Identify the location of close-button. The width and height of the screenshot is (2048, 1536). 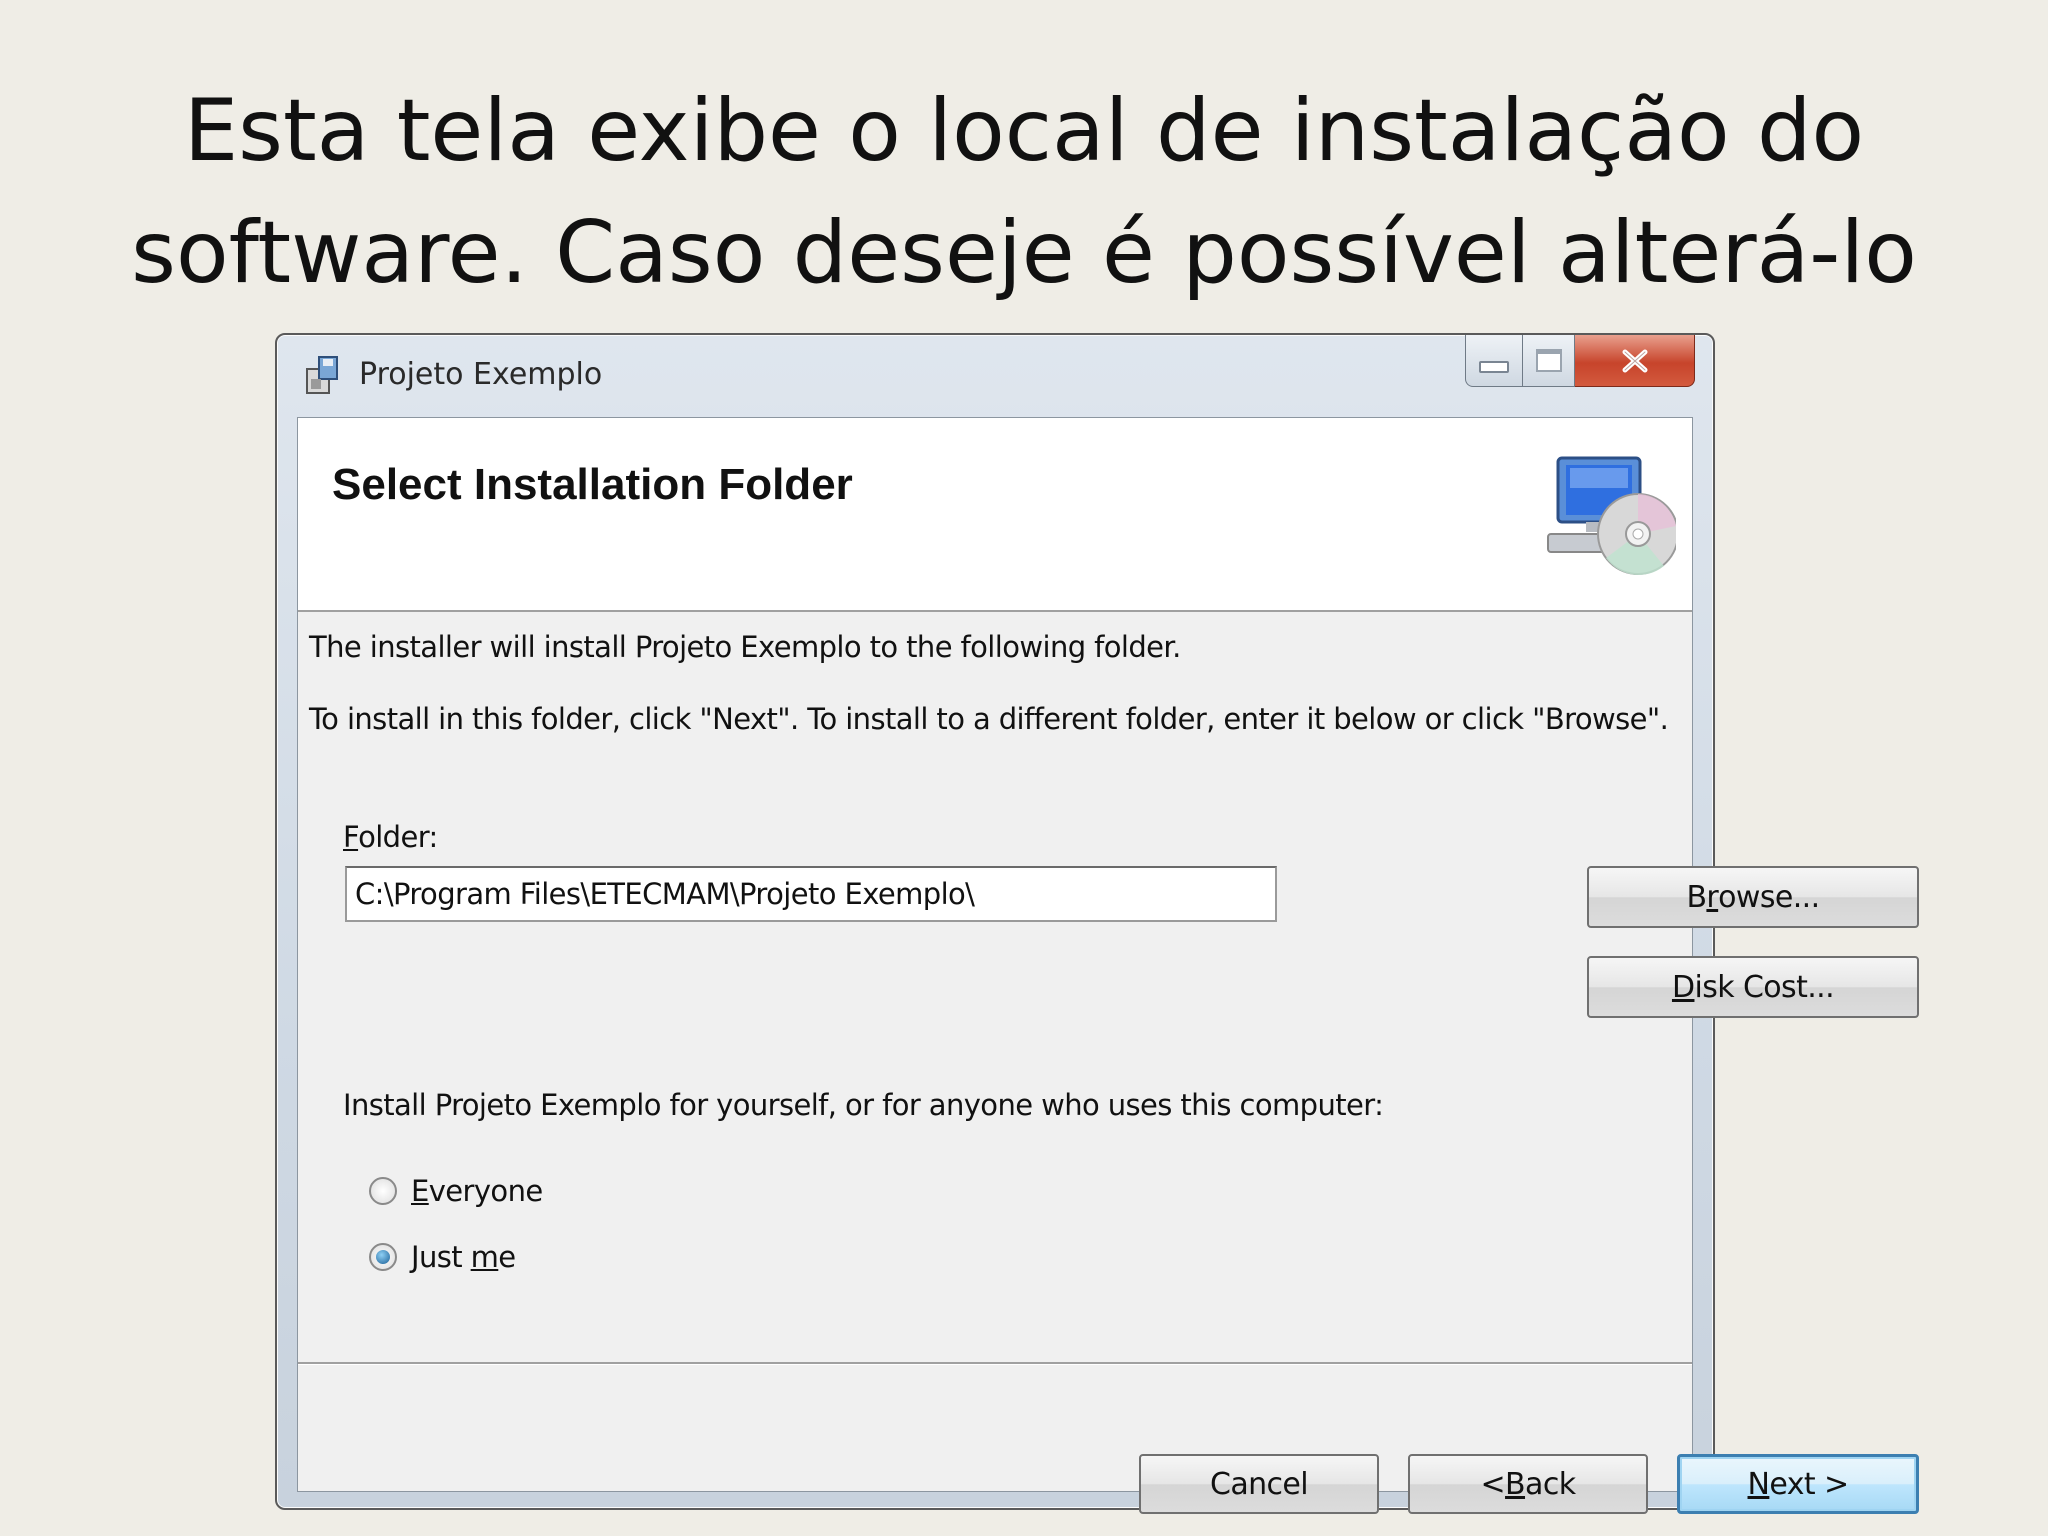
(1635, 361).